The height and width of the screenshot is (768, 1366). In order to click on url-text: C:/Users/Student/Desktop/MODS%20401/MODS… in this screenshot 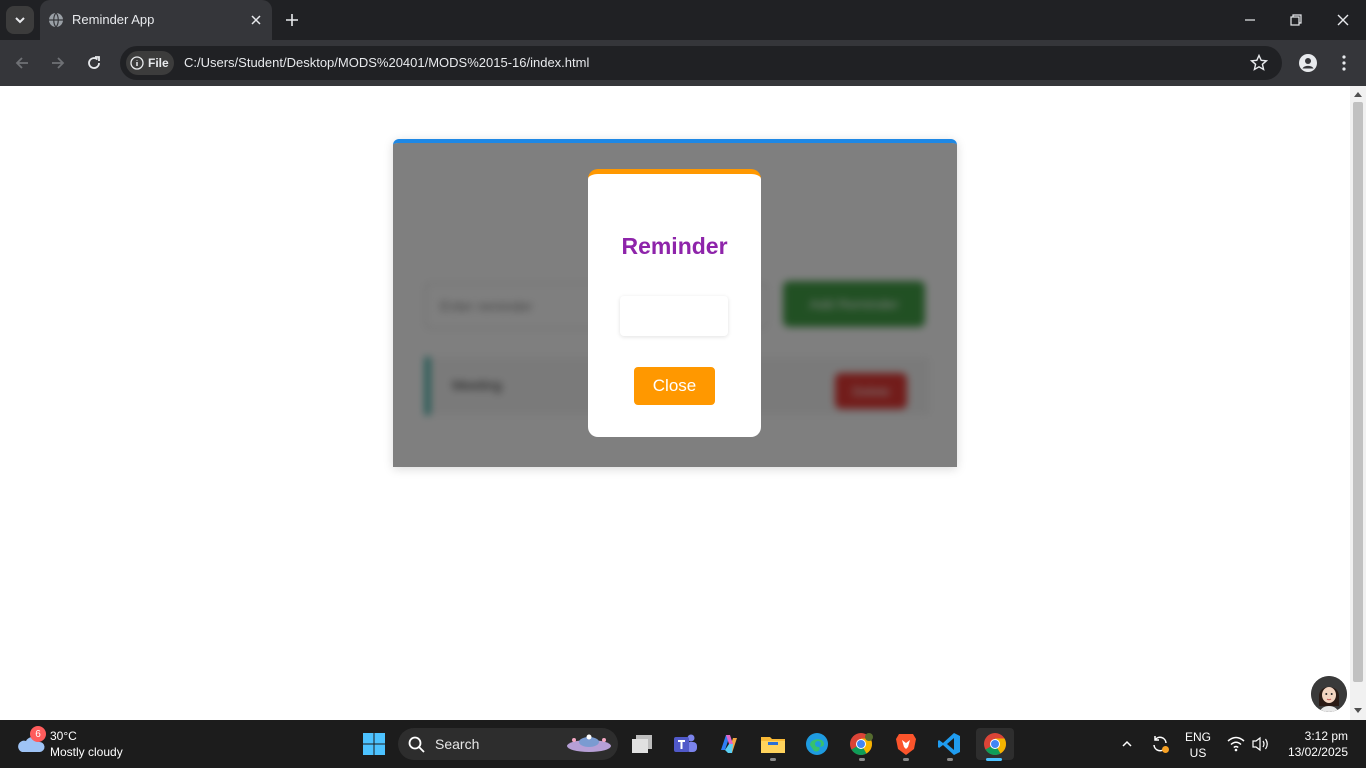, I will do `click(386, 62)`.